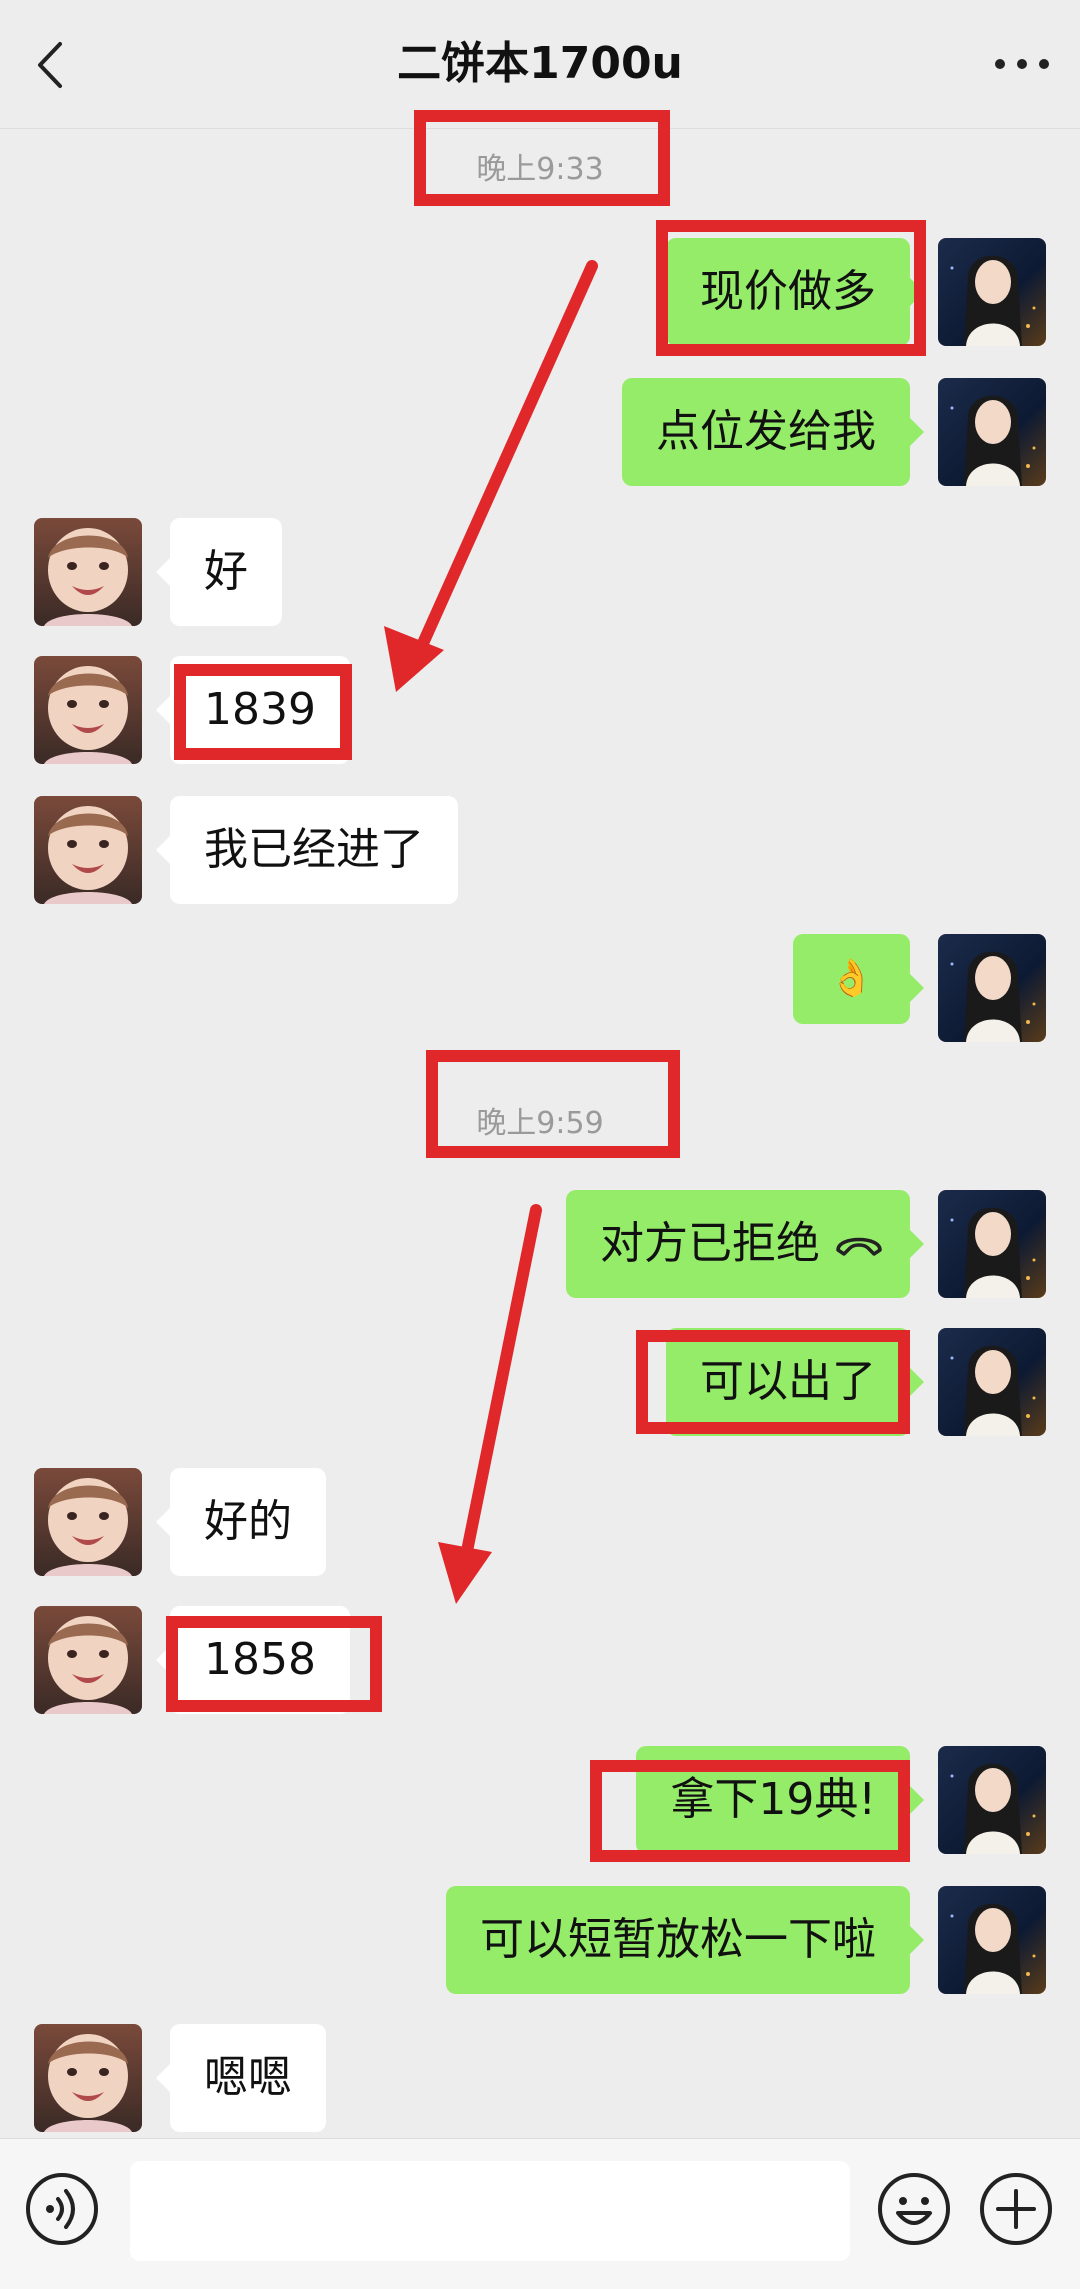 The width and height of the screenshot is (1080, 2289). Describe the element at coordinates (773, 432) in the screenshot. I see `message-bubble: 点位发给我` at that location.